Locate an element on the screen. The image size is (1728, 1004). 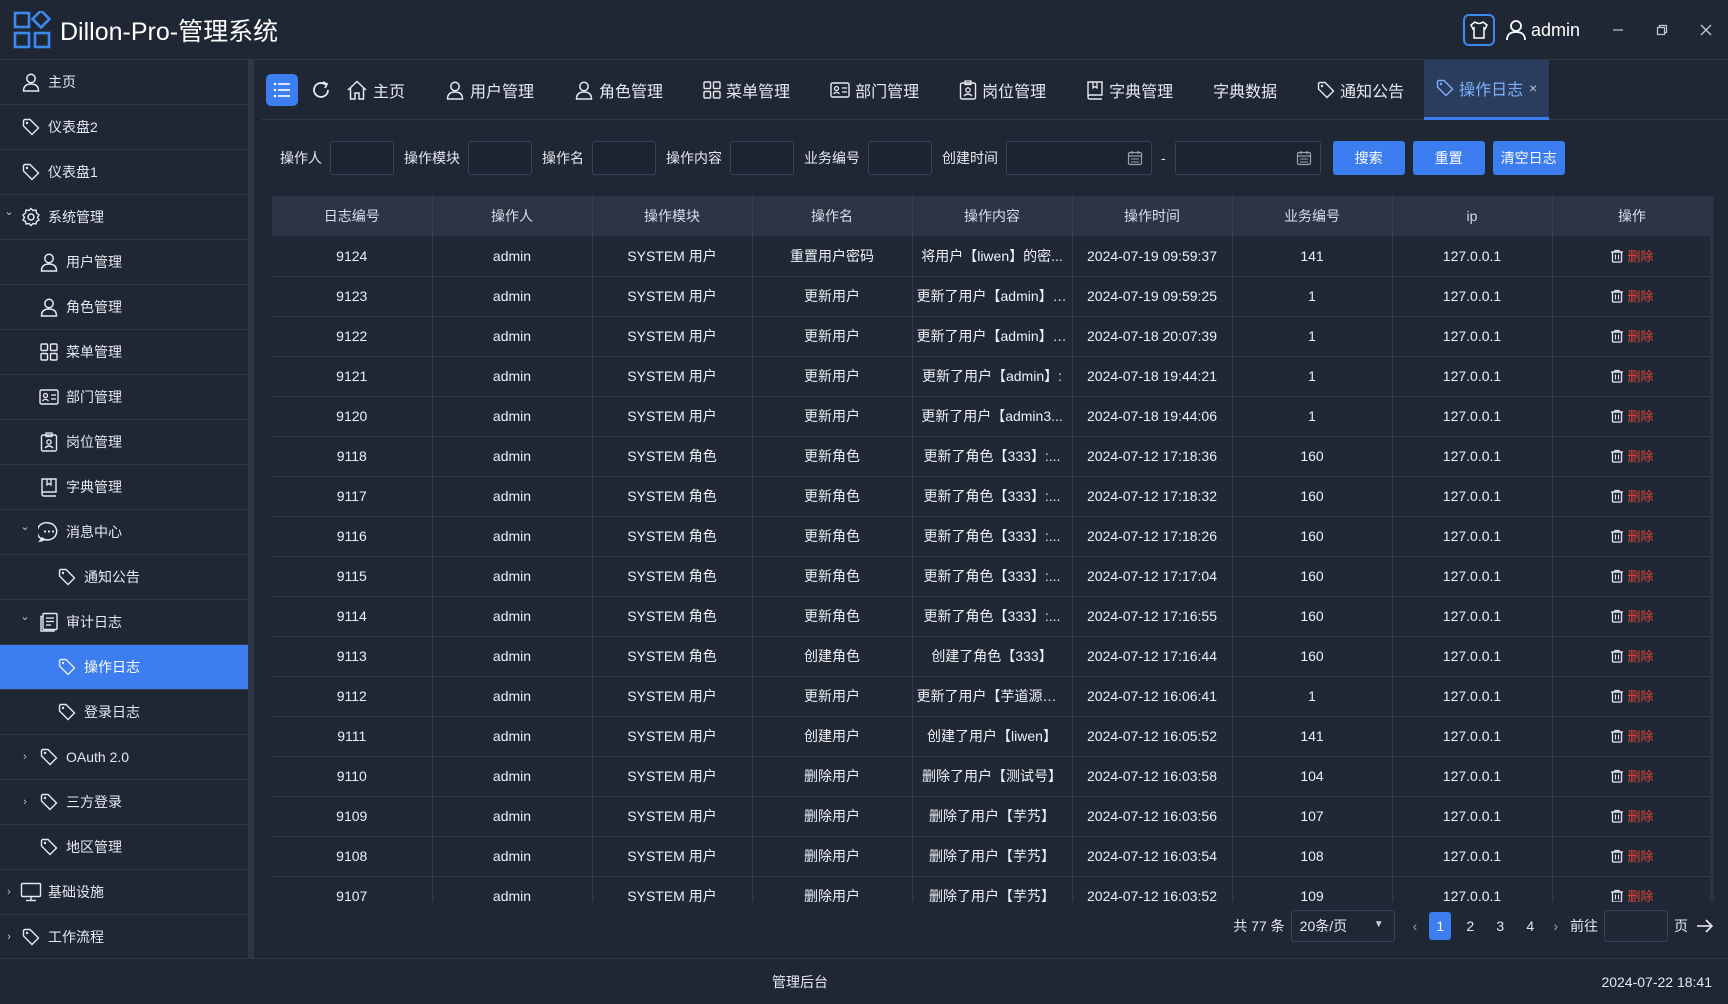
sidebar-item: › OAuth 2.0 is located at coordinates (124, 757).